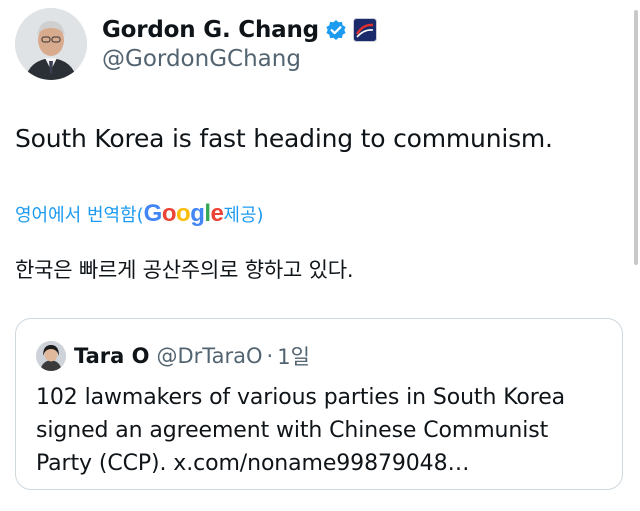 The image size is (640, 511). What do you see at coordinates (364, 30) in the screenshot?
I see `affiliate-badge-icon` at bounding box center [364, 30].